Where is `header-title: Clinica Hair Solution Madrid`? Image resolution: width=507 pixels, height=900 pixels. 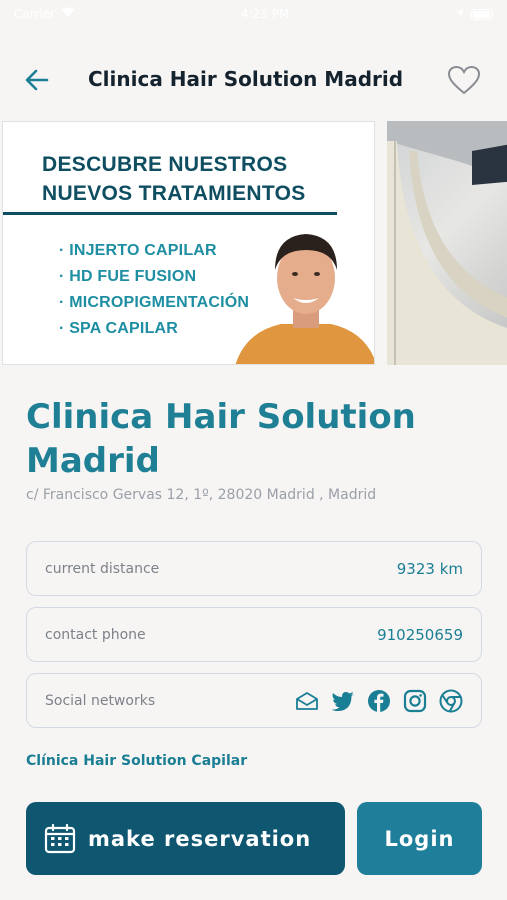
header-title: Clinica Hair Solution Madrid is located at coordinates (246, 79).